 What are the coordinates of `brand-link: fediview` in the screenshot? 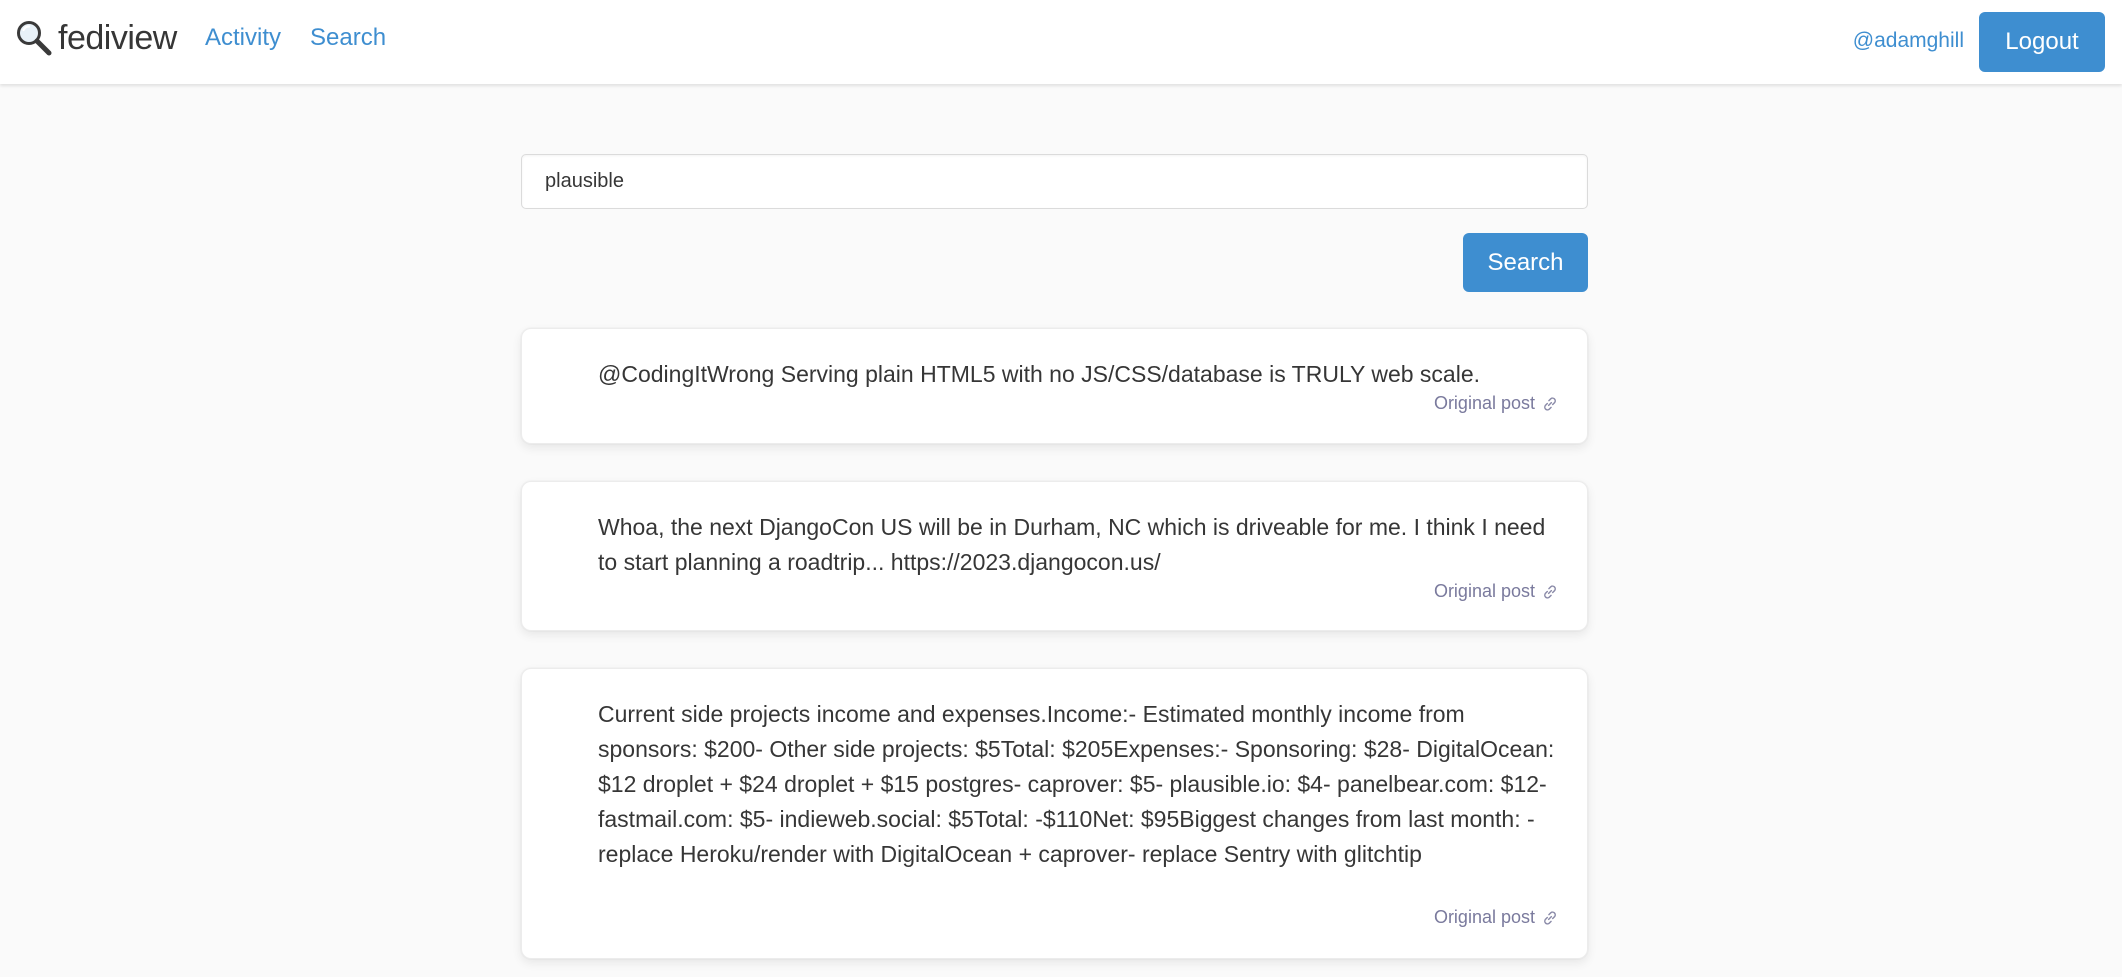 It's located at (95, 38).